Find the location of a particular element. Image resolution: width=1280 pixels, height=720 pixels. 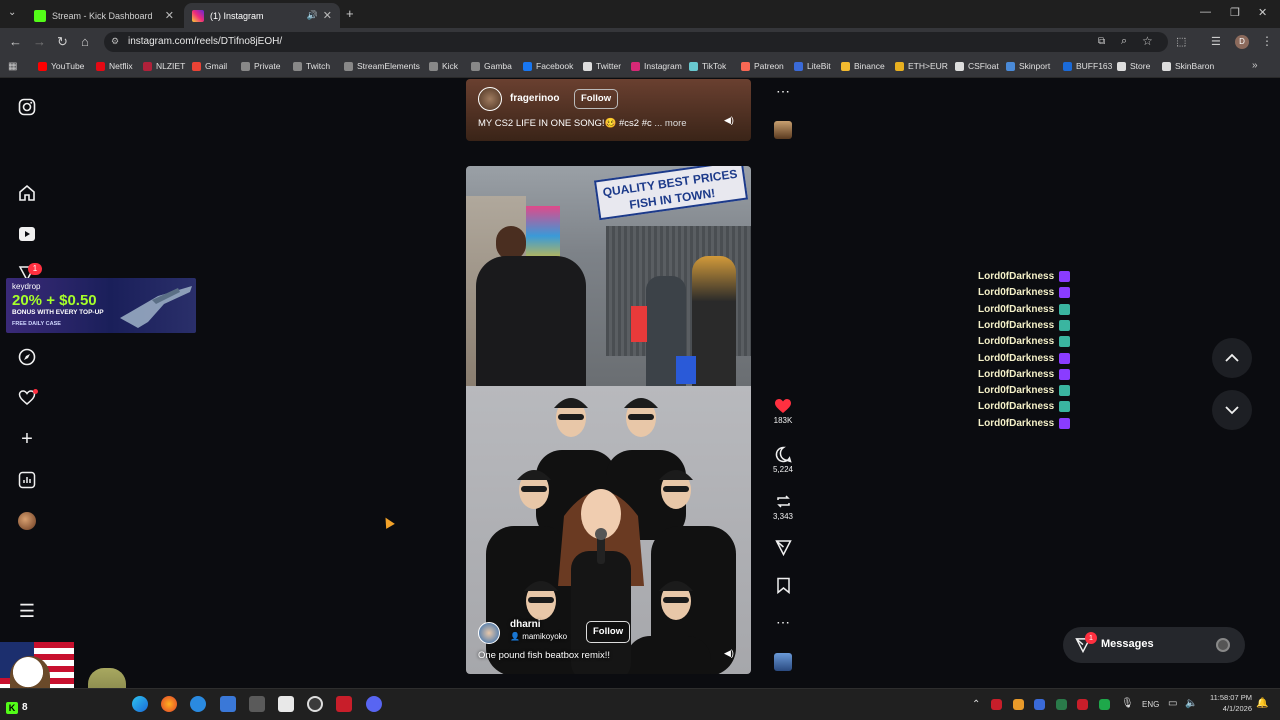

bookmark-item: LiteBit is located at coordinates (812, 66).